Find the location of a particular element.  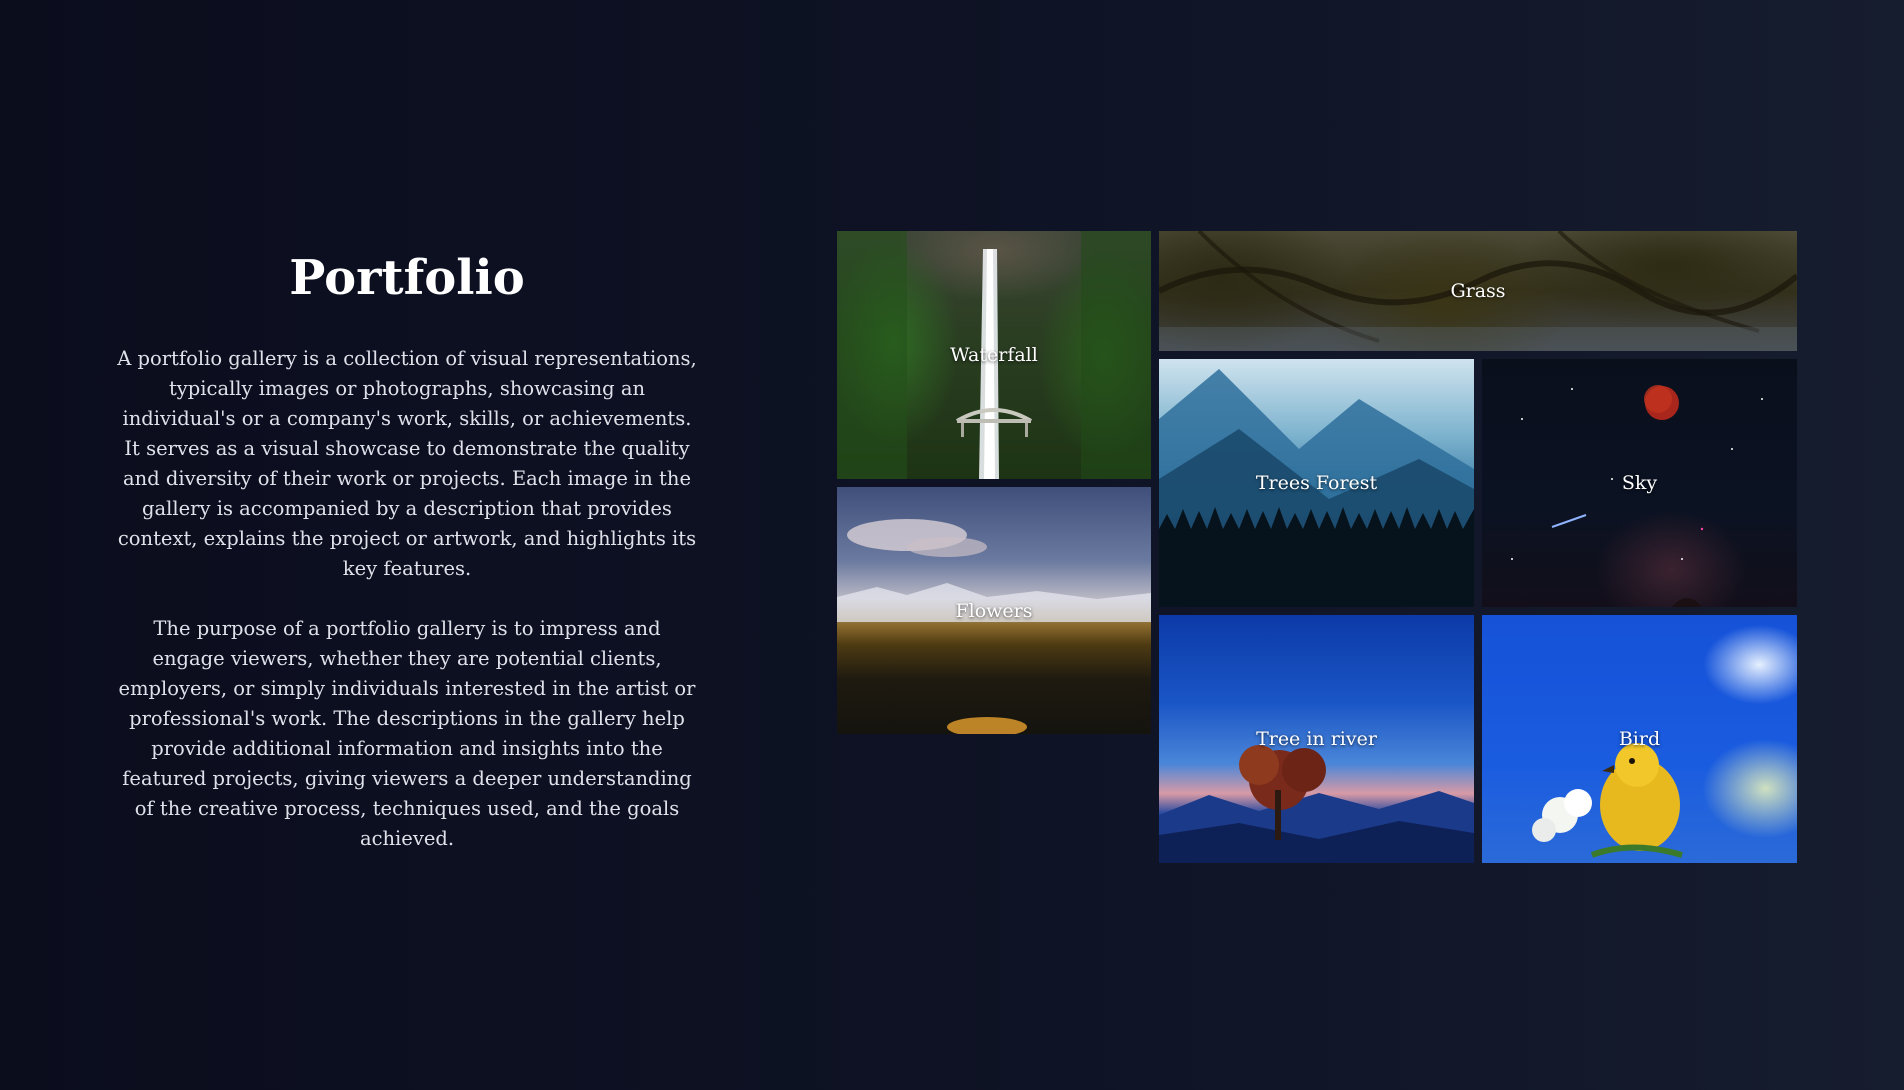

tile-label-flowers: Flowers is located at coordinates (994, 610).